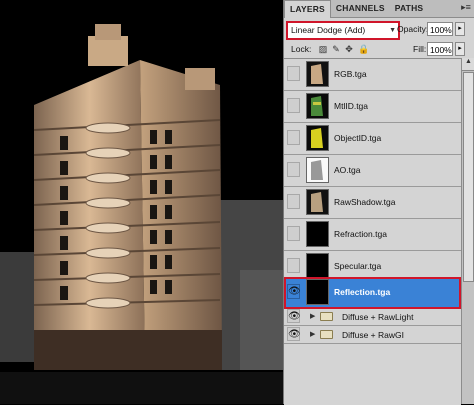 This screenshot has width=474, height=405. Describe the element at coordinates (409, 8) in the screenshot. I see `tab-paths: PATHS` at that location.